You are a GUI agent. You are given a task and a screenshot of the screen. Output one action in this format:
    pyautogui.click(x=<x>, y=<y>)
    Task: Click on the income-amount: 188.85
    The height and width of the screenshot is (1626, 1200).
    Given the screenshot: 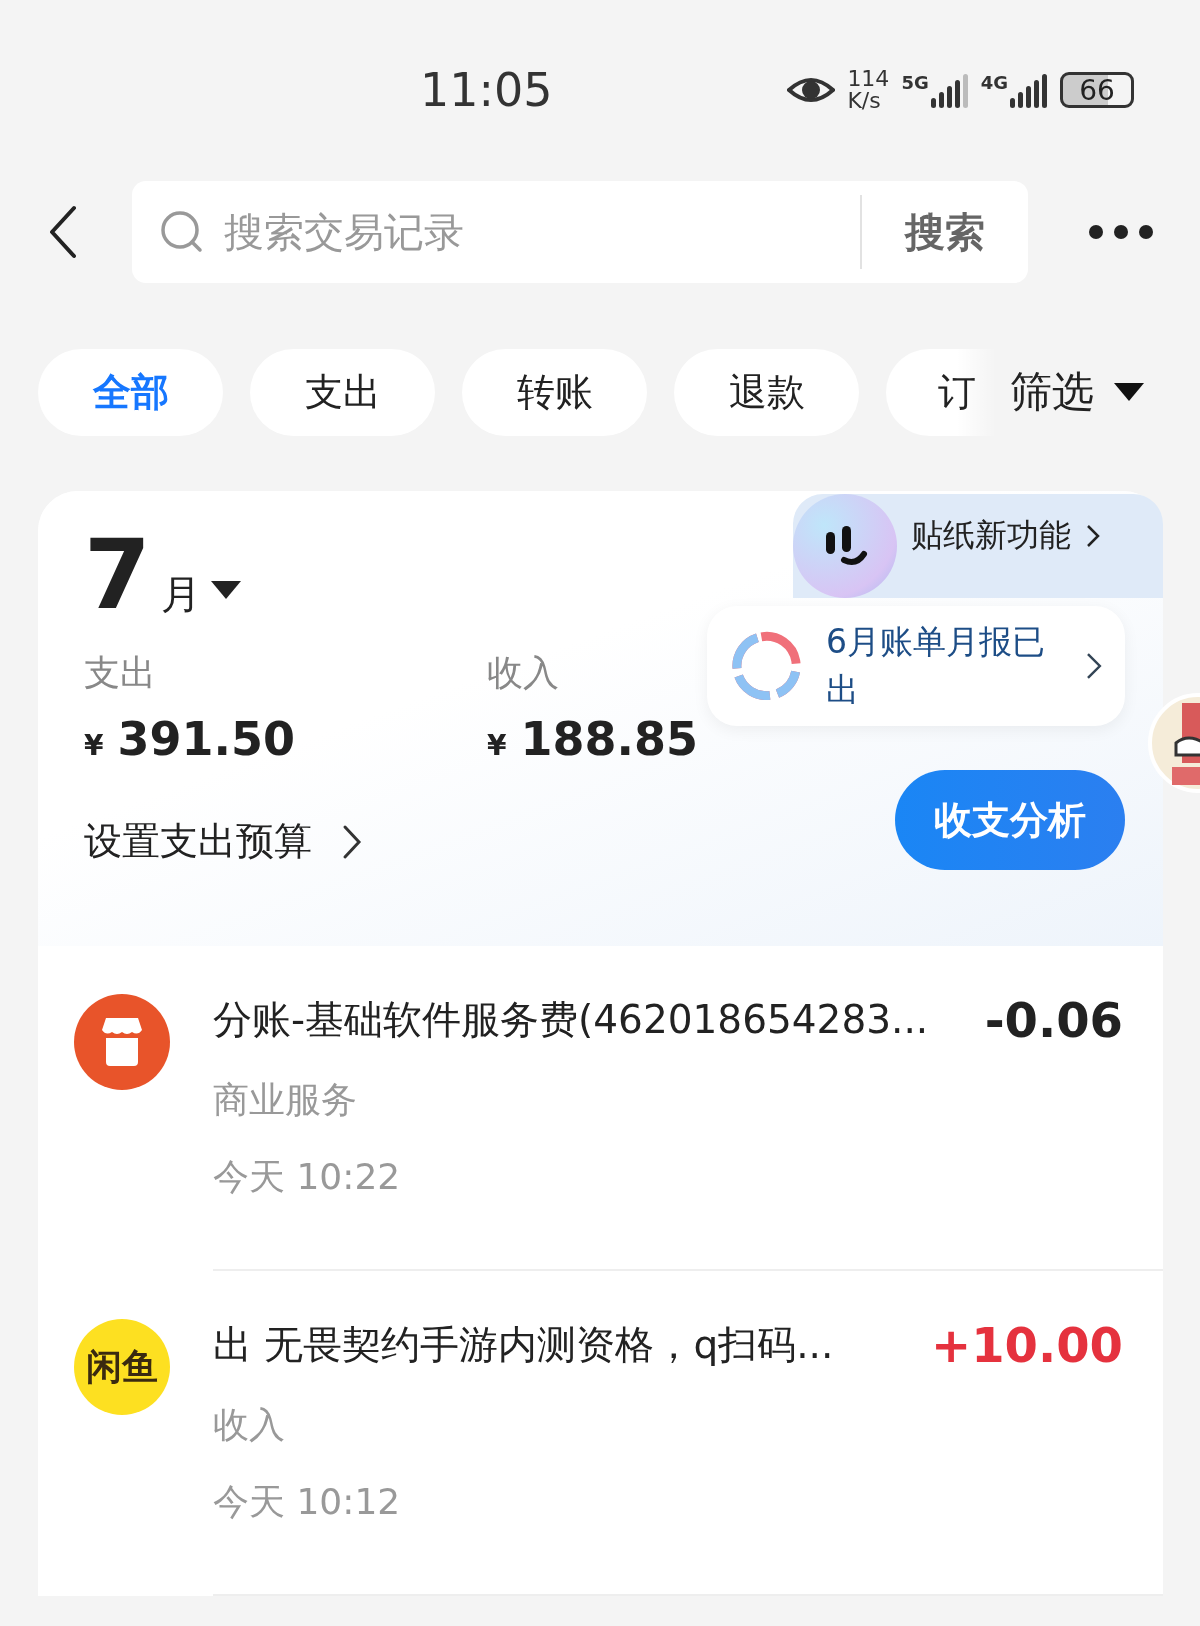 What is the action you would take?
    pyautogui.click(x=609, y=739)
    